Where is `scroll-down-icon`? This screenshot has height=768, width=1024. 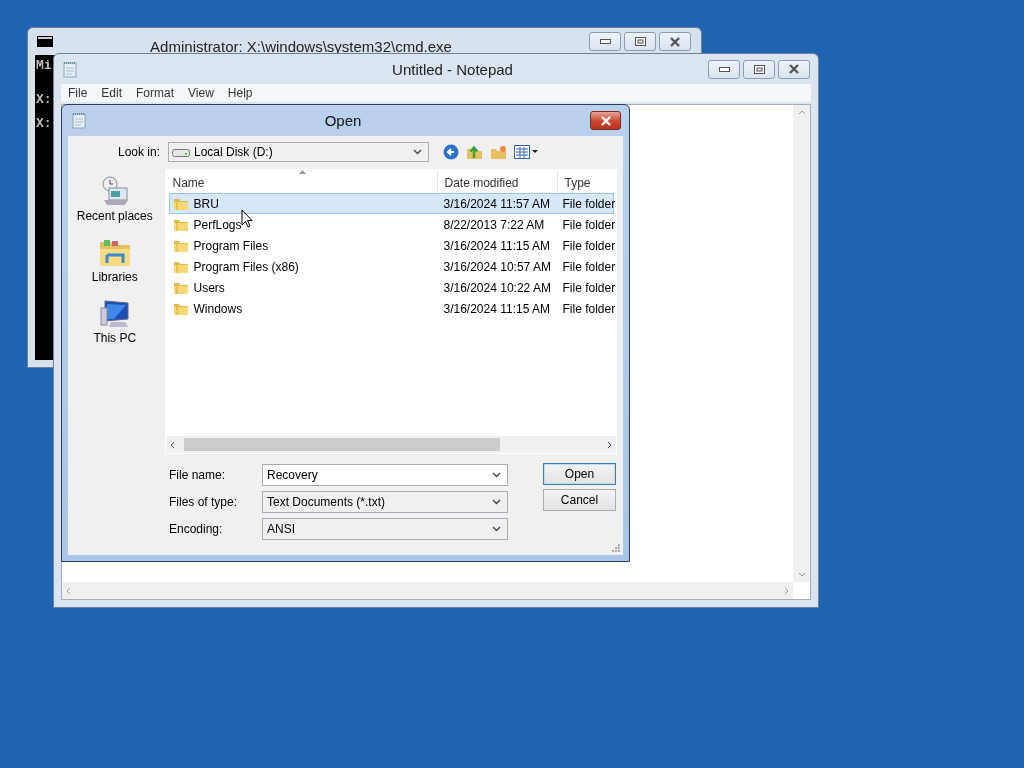
scroll-down-icon is located at coordinates (801, 574).